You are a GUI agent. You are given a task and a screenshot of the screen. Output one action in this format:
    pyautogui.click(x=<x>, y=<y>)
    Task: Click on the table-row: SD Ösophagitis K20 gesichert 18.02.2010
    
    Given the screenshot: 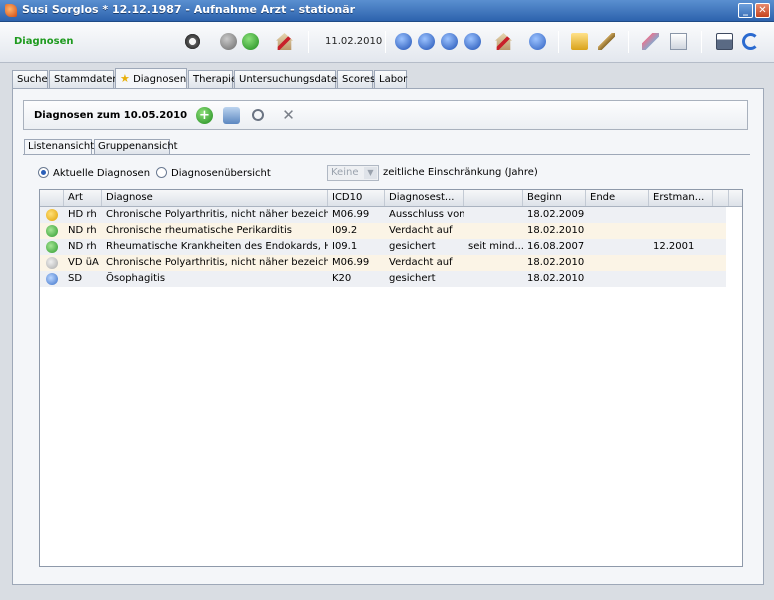 What is the action you would take?
    pyautogui.click(x=383, y=279)
    